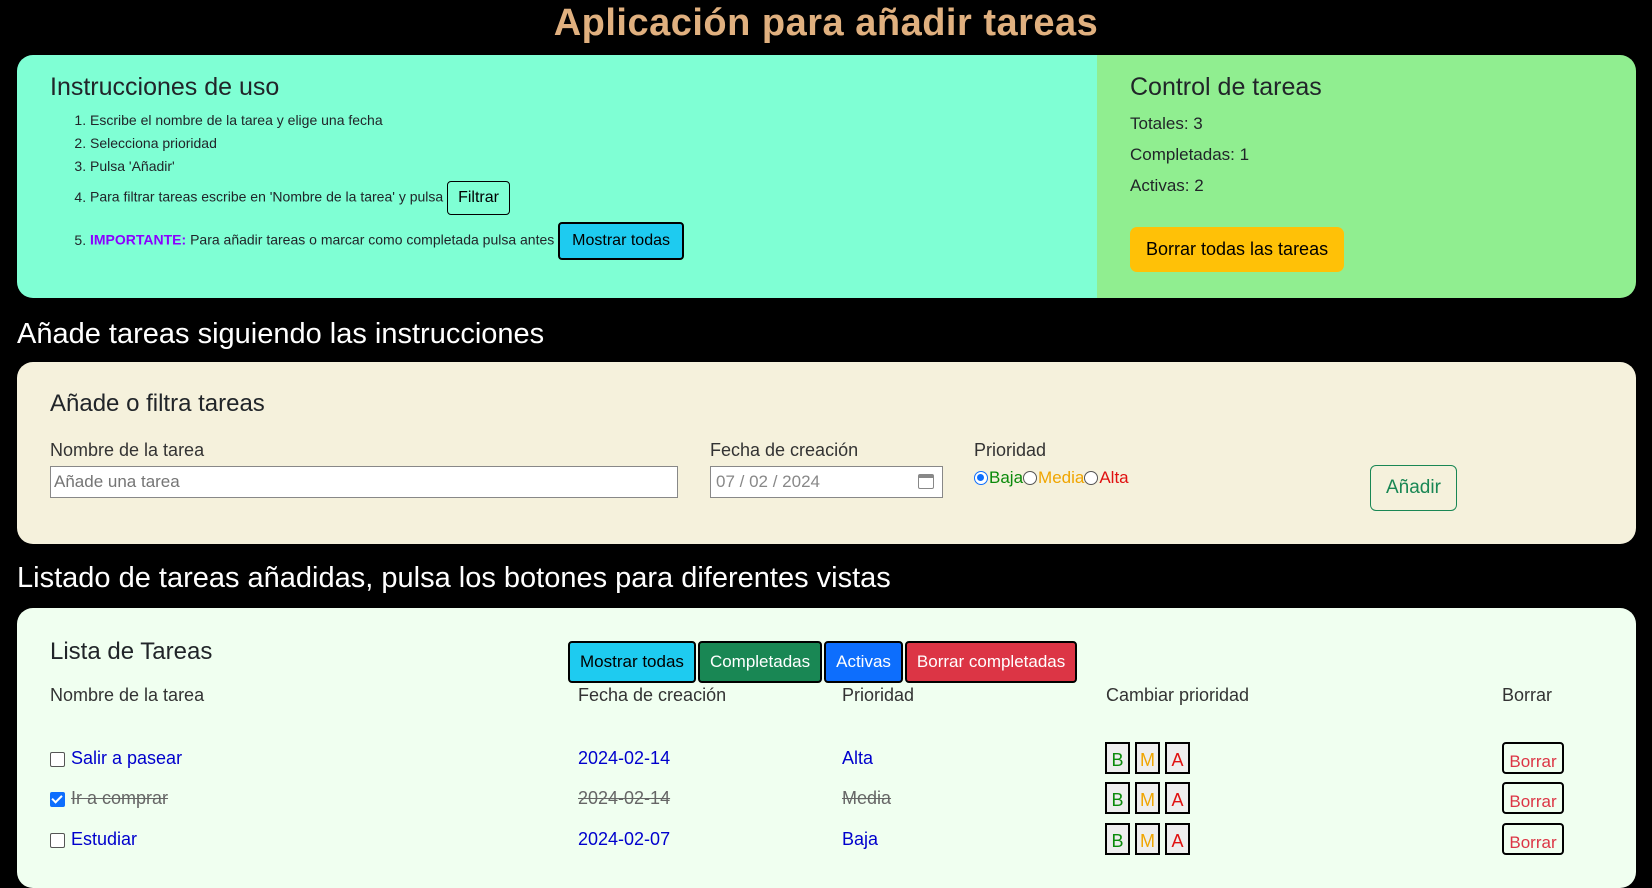 Image resolution: width=1652 pixels, height=888 pixels. I want to click on column-header-delete: Borrar, so click(1527, 695).